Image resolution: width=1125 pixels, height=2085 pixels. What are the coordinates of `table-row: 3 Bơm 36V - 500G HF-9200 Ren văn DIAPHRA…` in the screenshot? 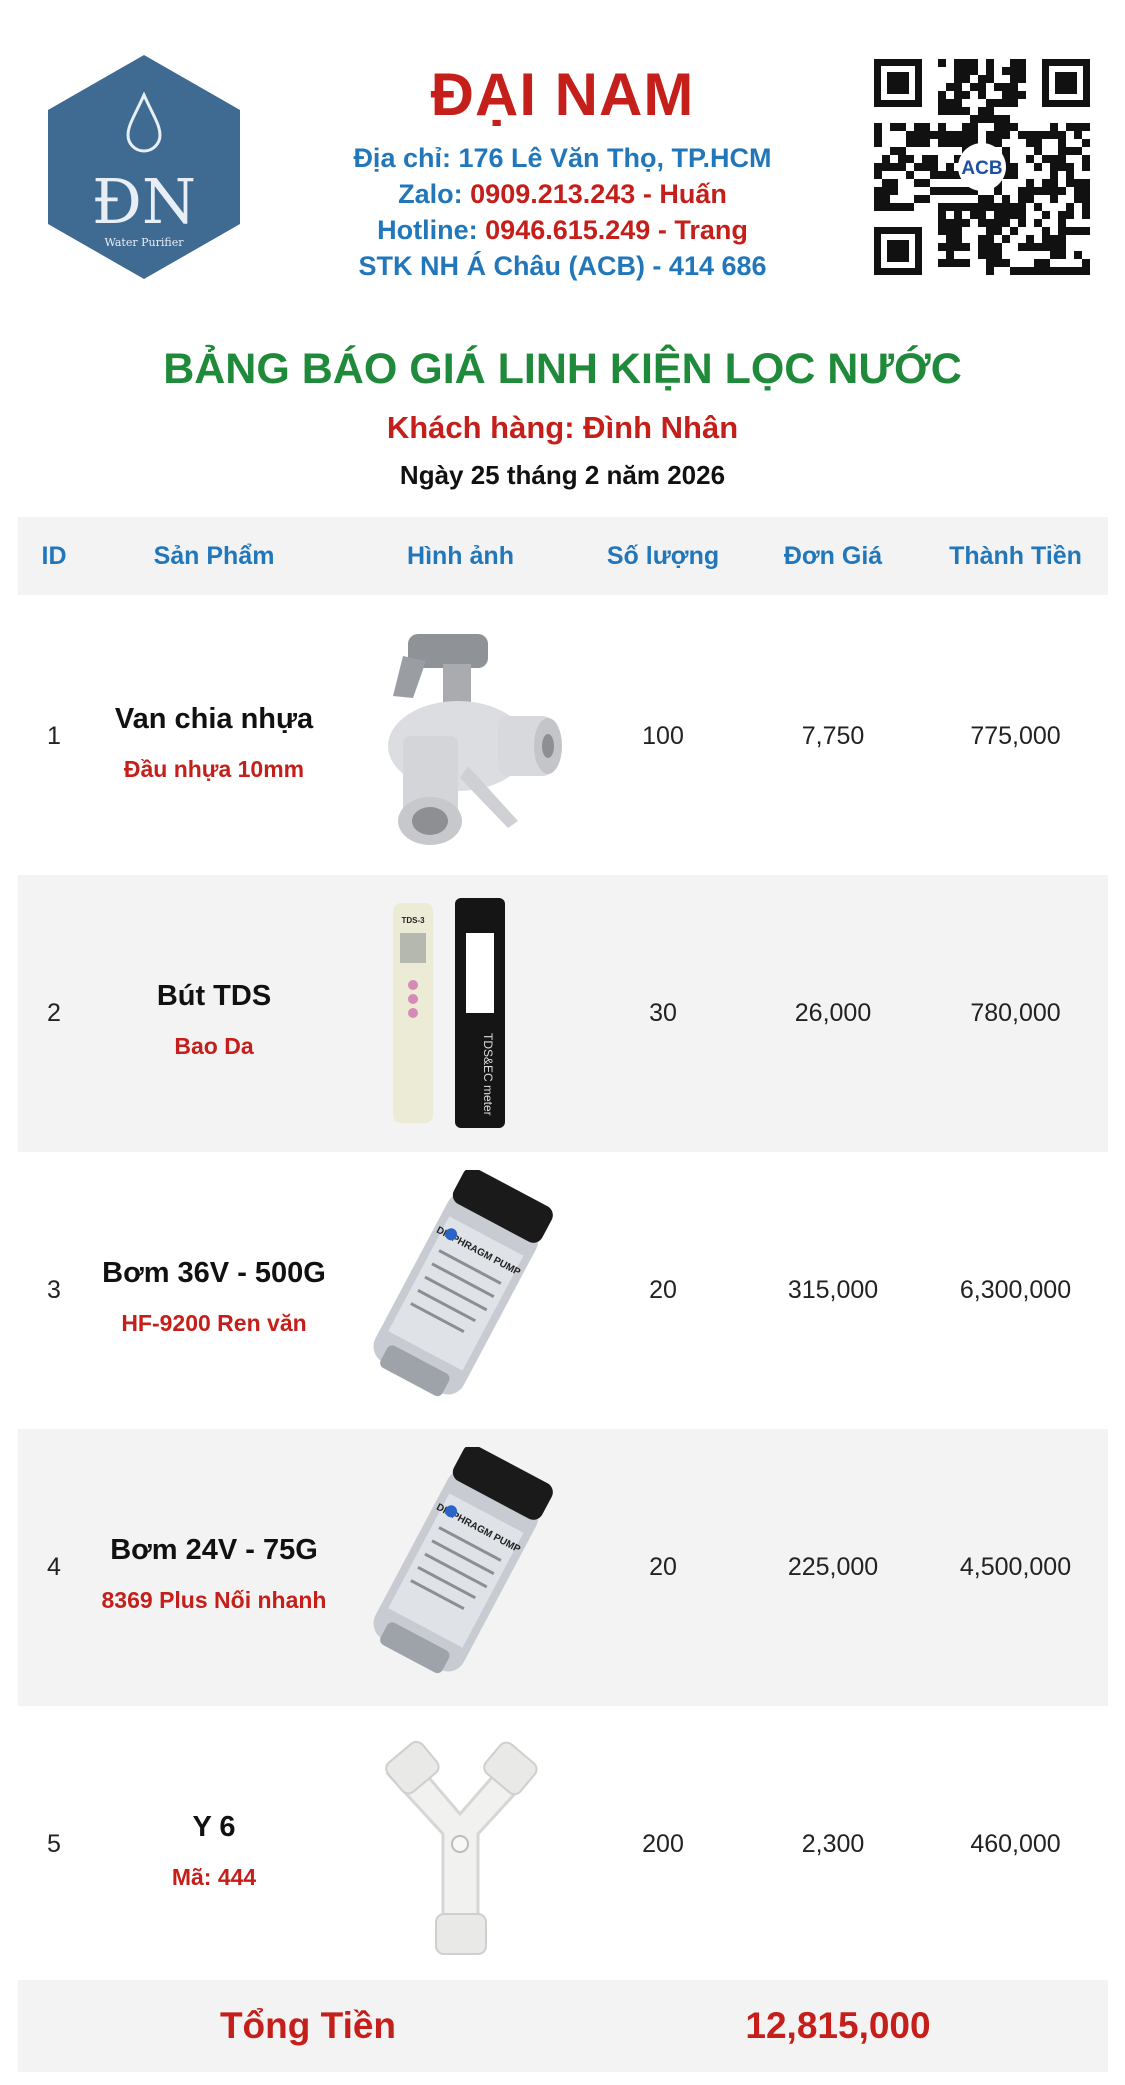 It's located at (563, 1290).